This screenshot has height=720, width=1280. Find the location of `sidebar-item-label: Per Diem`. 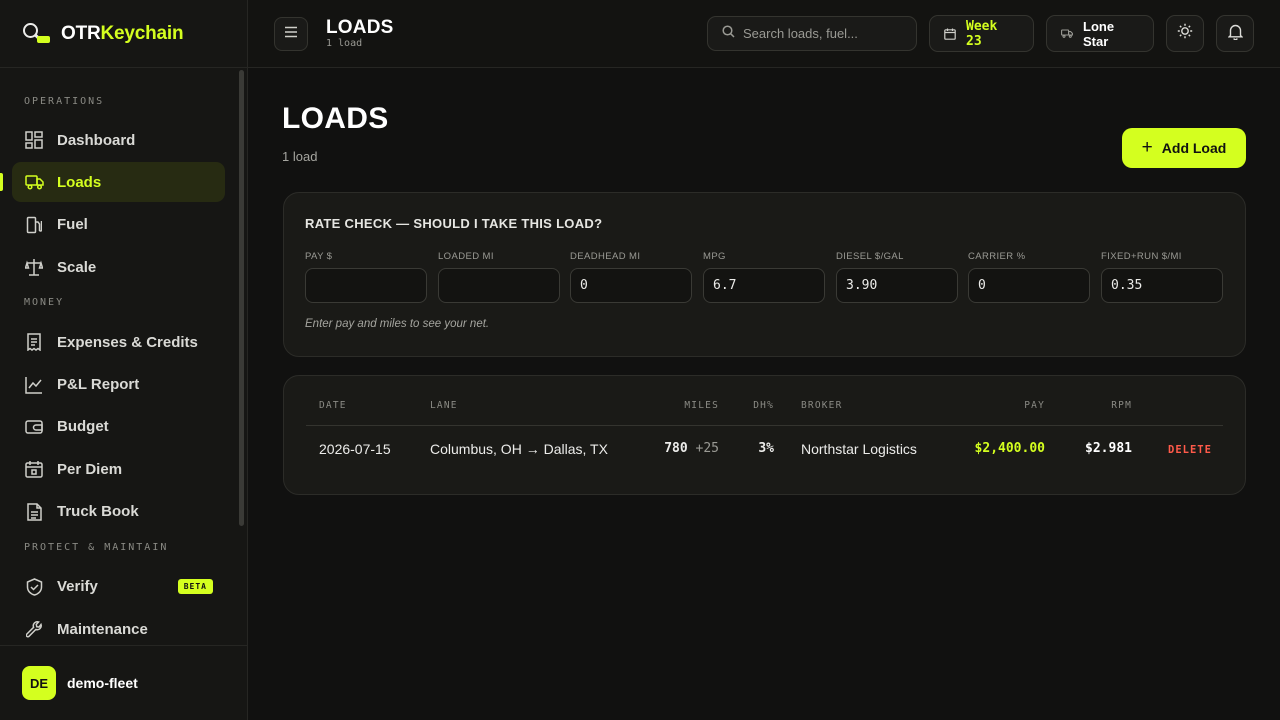

sidebar-item-label: Per Diem is located at coordinates (90, 469).